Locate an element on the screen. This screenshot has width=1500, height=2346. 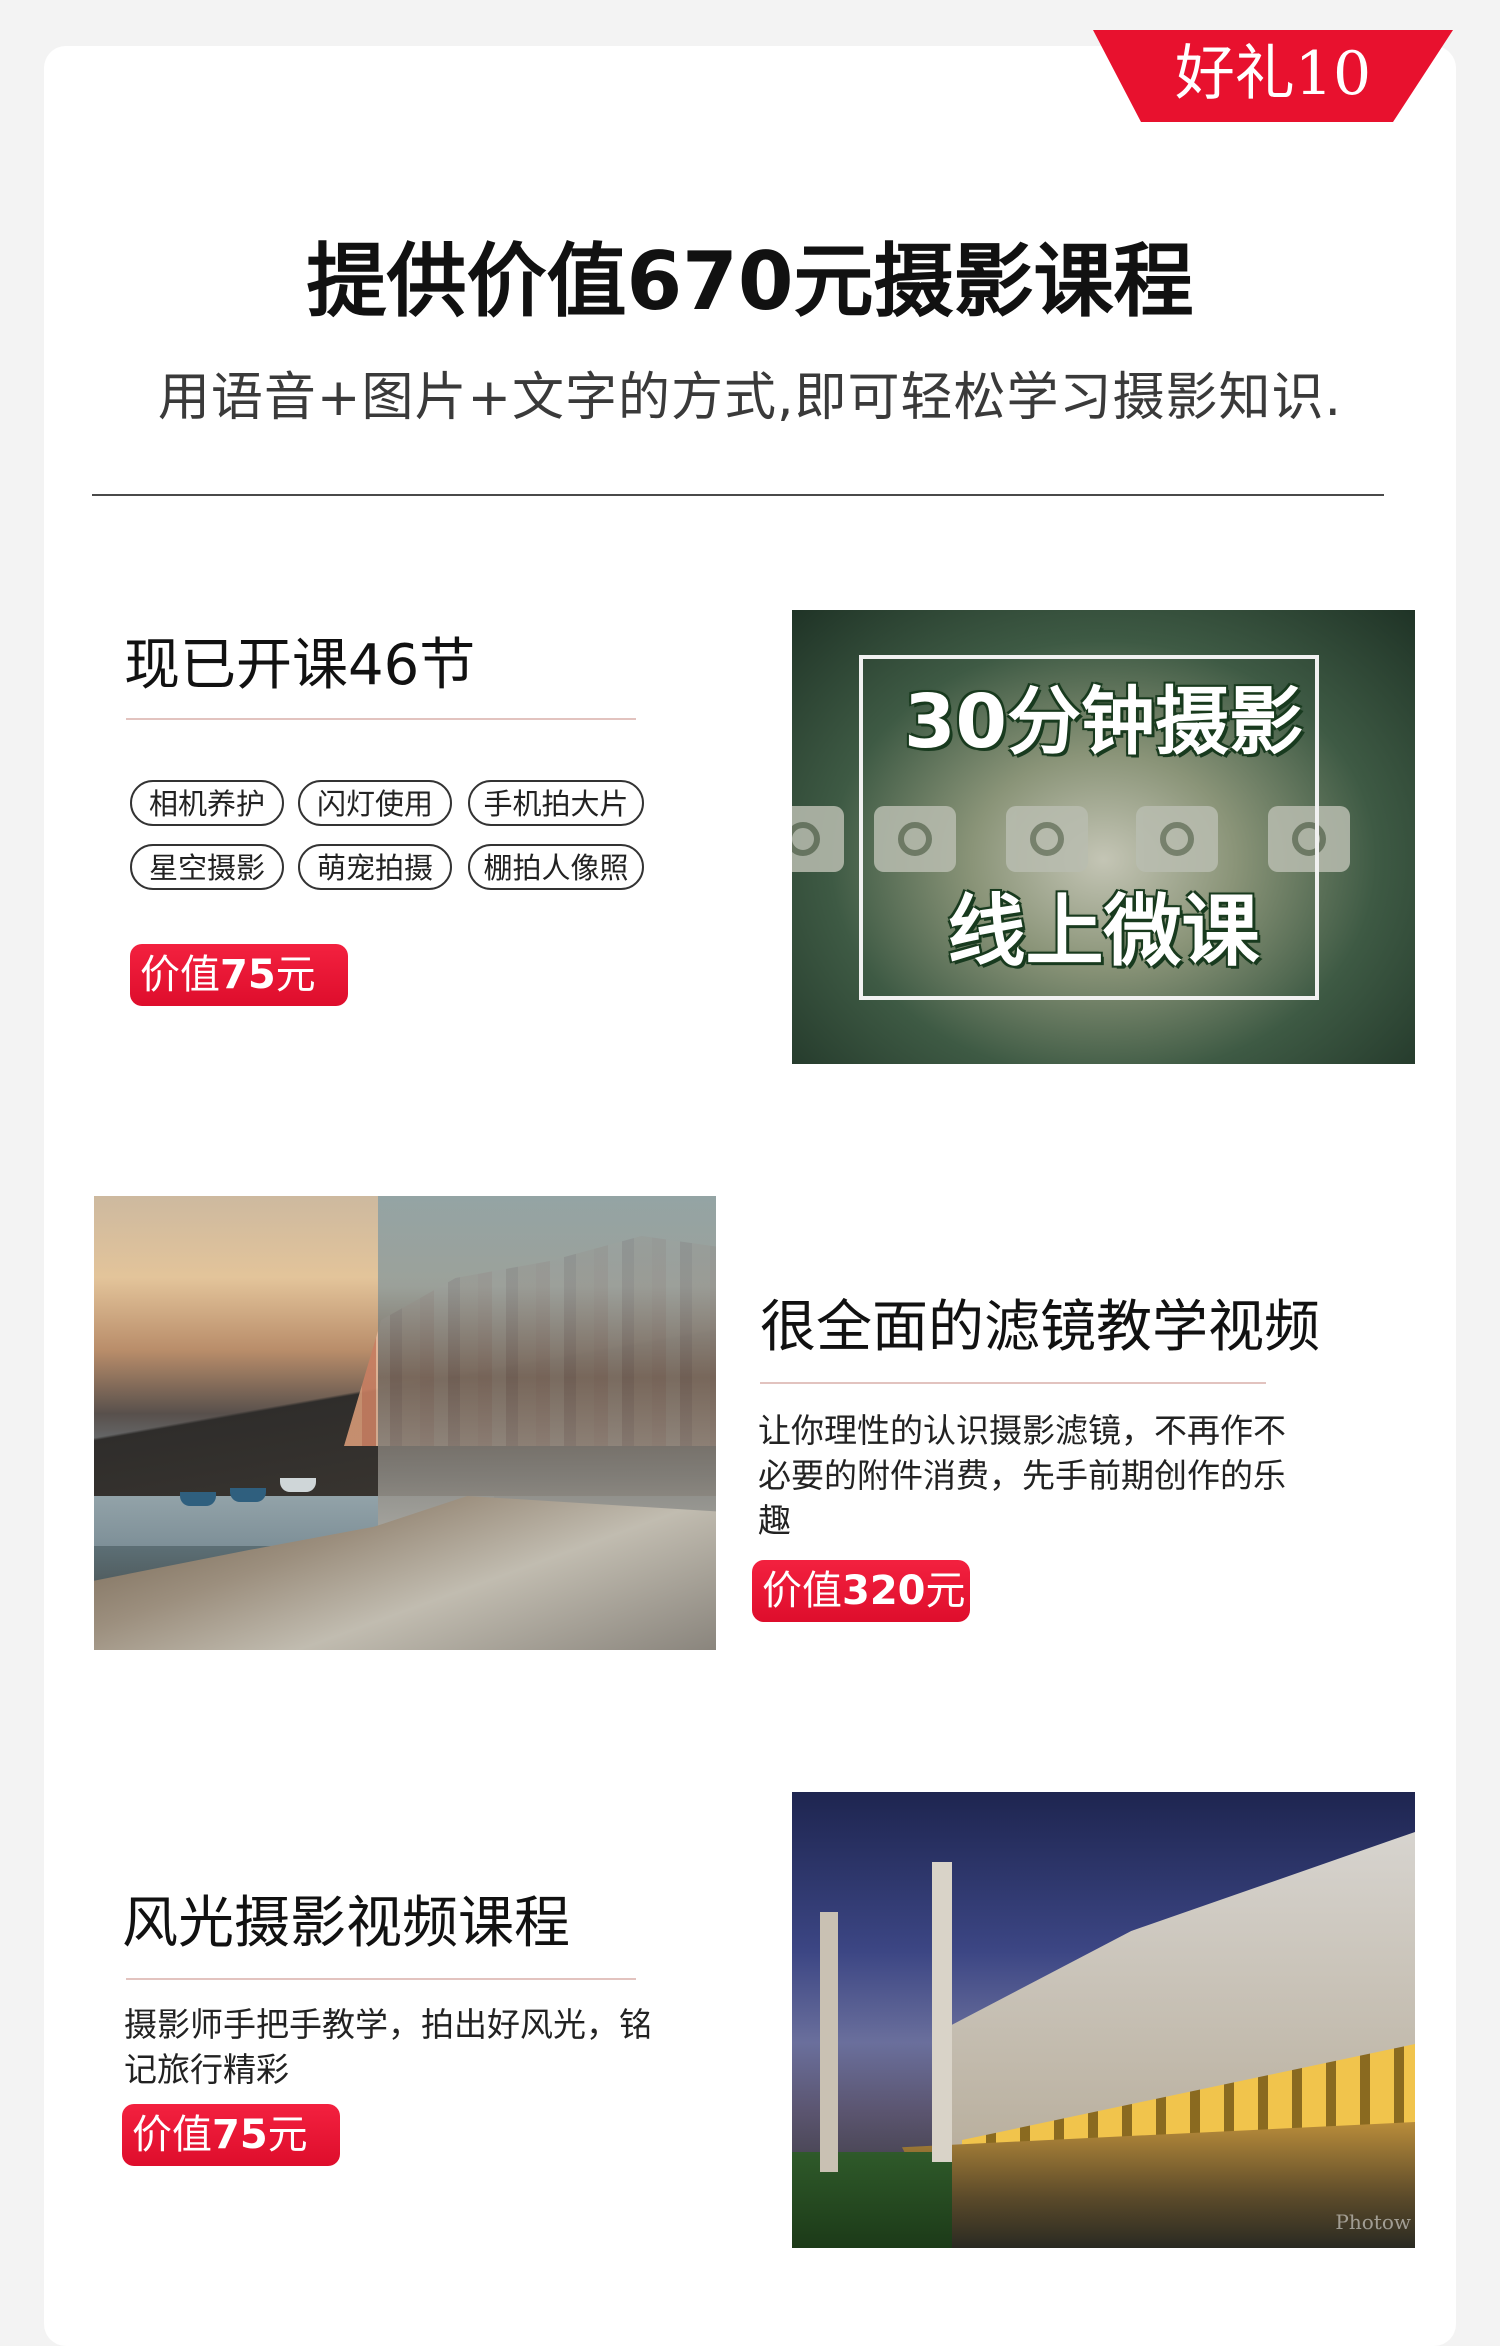
lawn is located at coordinates (872, 2200).